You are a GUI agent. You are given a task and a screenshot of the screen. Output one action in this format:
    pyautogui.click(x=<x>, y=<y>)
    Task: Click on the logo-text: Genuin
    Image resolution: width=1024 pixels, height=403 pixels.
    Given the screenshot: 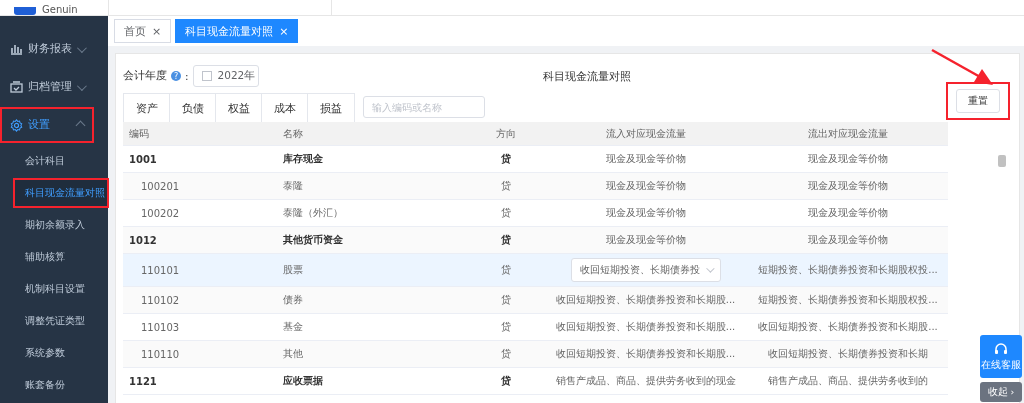 What is the action you would take?
    pyautogui.click(x=60, y=10)
    